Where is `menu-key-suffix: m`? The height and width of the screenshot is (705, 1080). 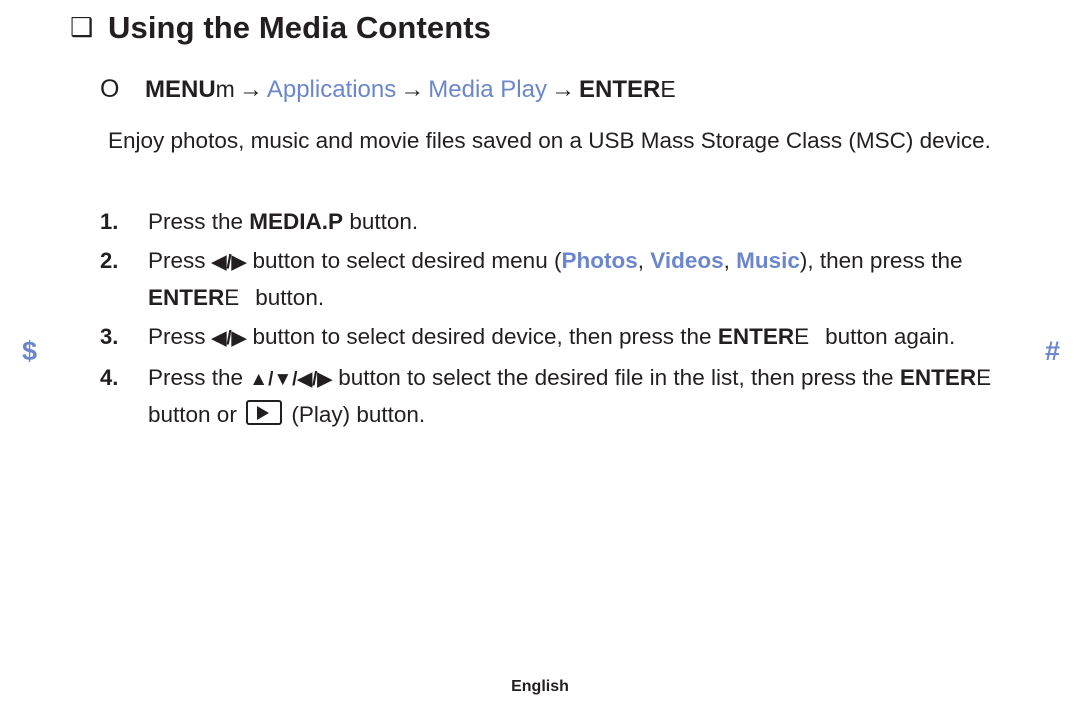
menu-key-suffix: m is located at coordinates (225, 89).